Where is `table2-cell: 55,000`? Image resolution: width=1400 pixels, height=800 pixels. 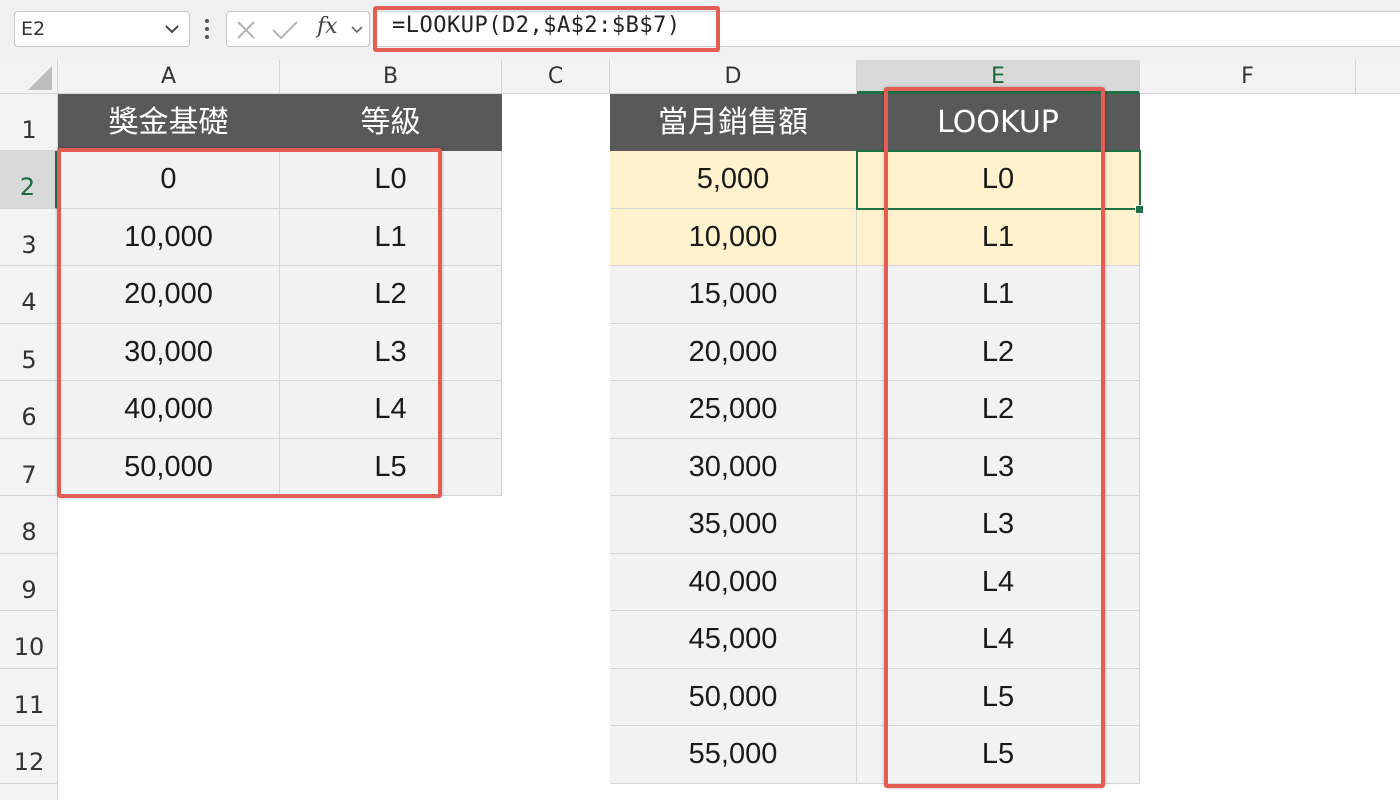
table2-cell: 55,000 is located at coordinates (733, 755).